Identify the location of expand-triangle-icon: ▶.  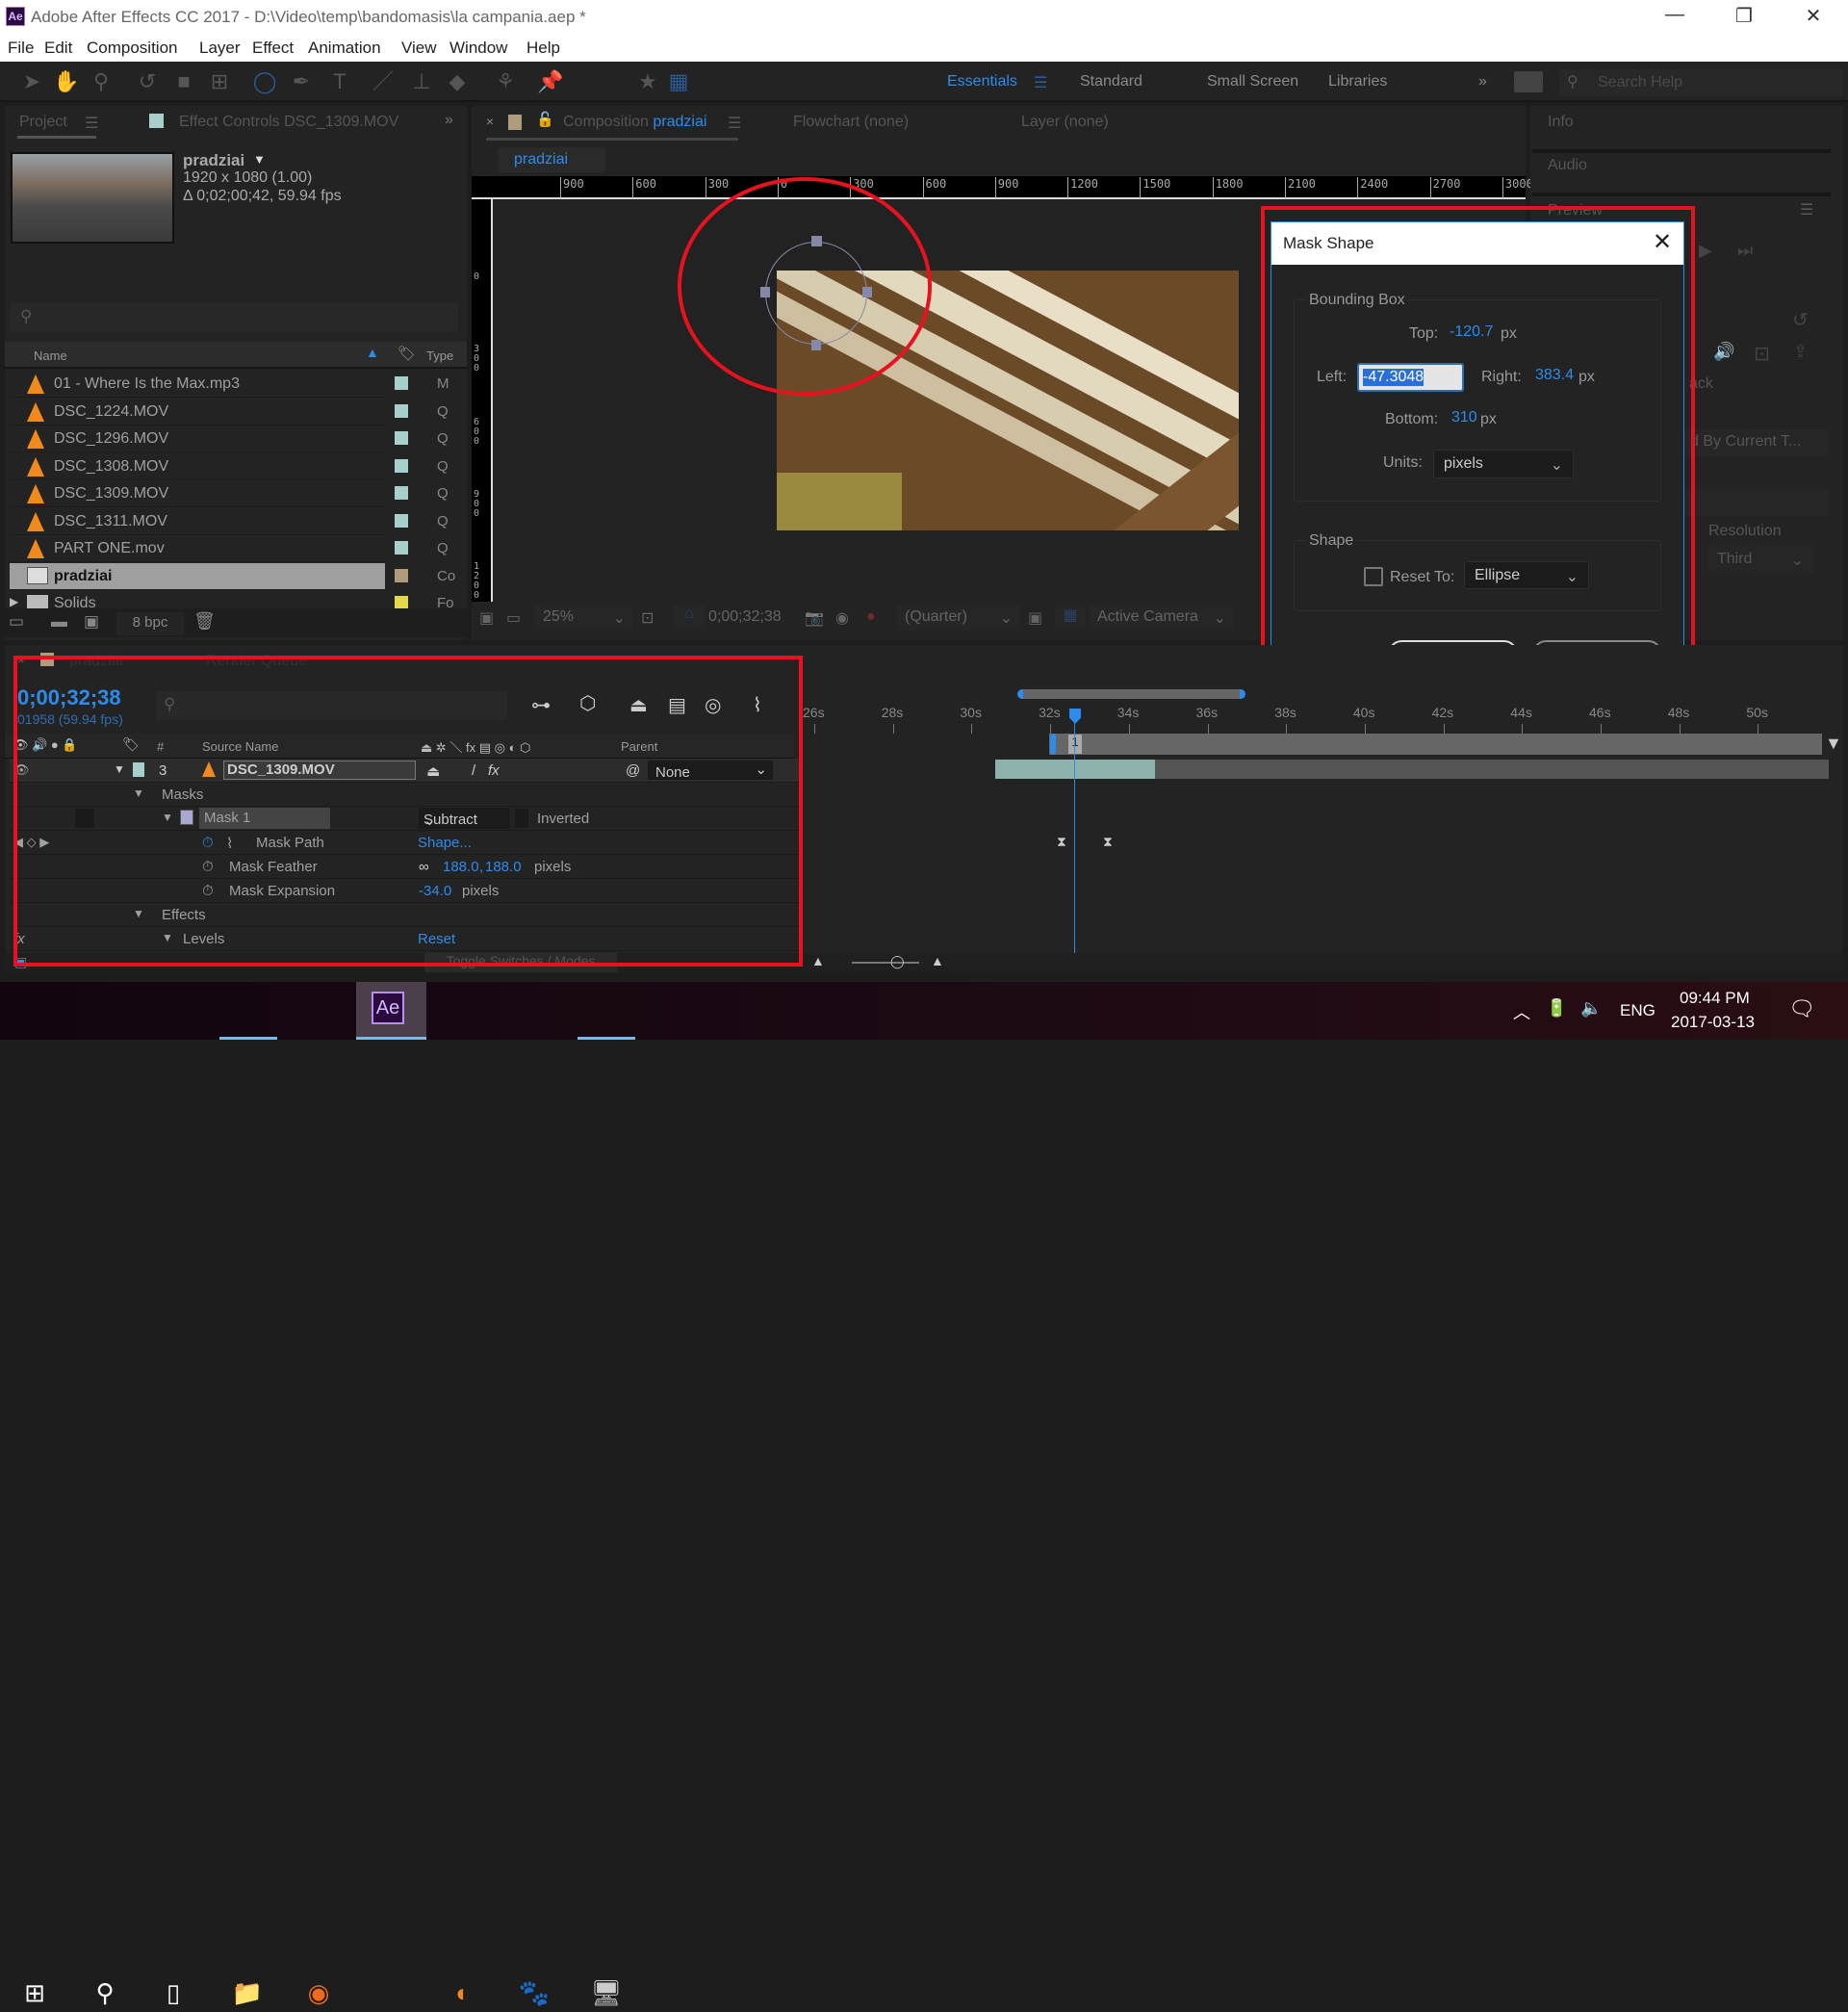
(14, 602).